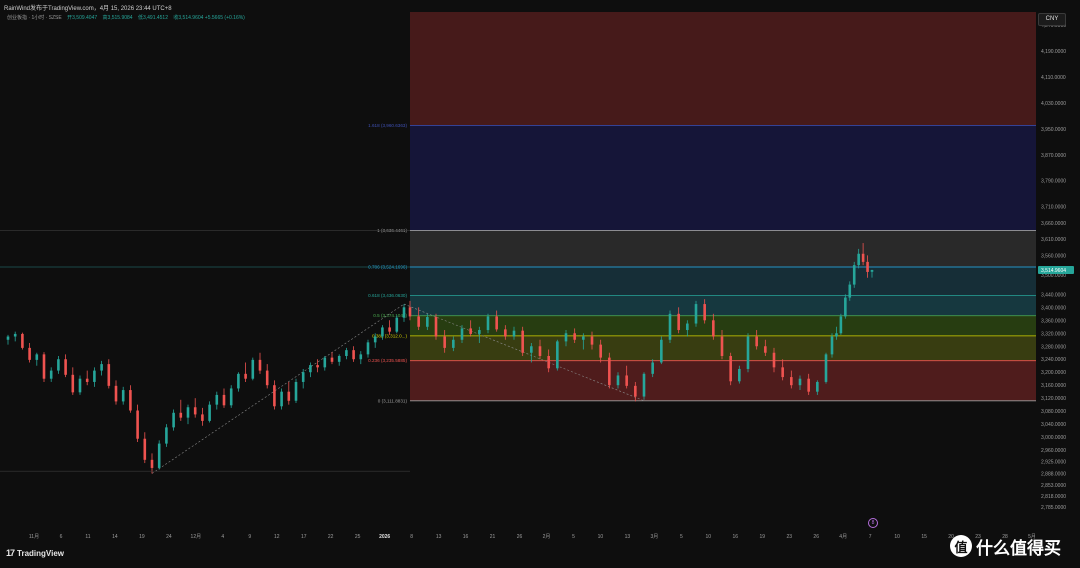 Image resolution: width=1080 pixels, height=568 pixels. Describe the element at coordinates (1052, 19) in the screenshot. I see `currency-button: CNY` at that location.